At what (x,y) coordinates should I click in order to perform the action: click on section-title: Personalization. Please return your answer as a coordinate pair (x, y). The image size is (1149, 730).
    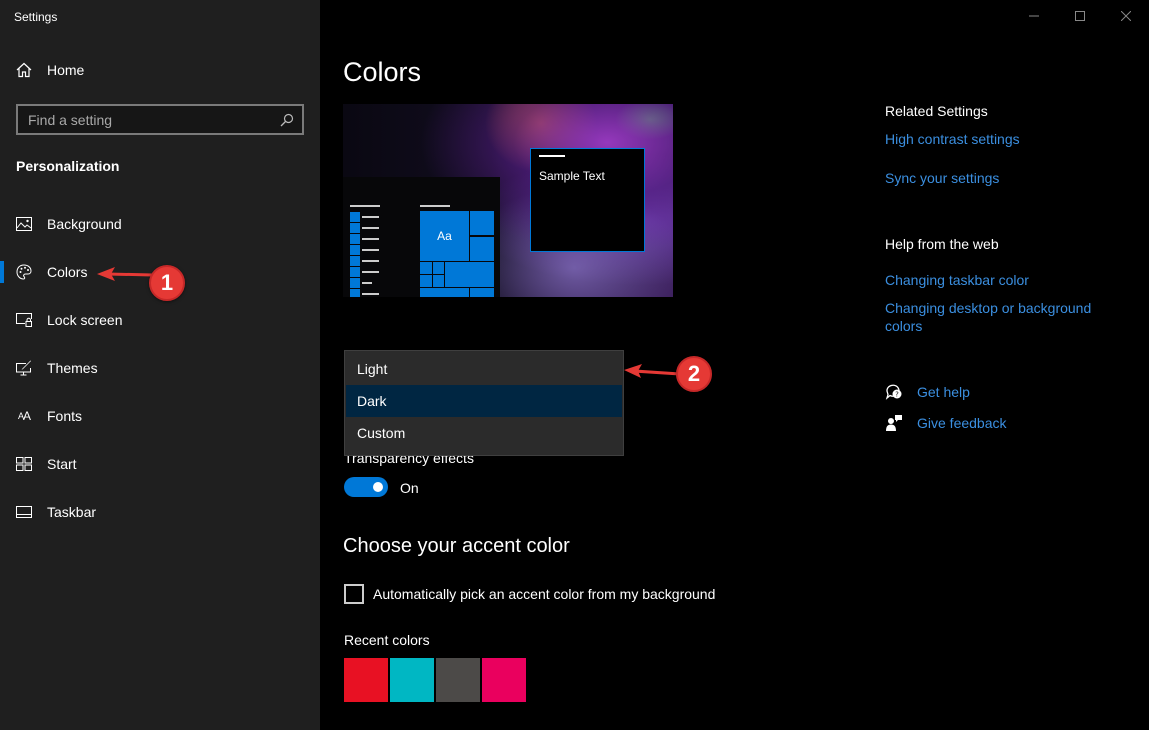
    Looking at the image, I should click on (68, 166).